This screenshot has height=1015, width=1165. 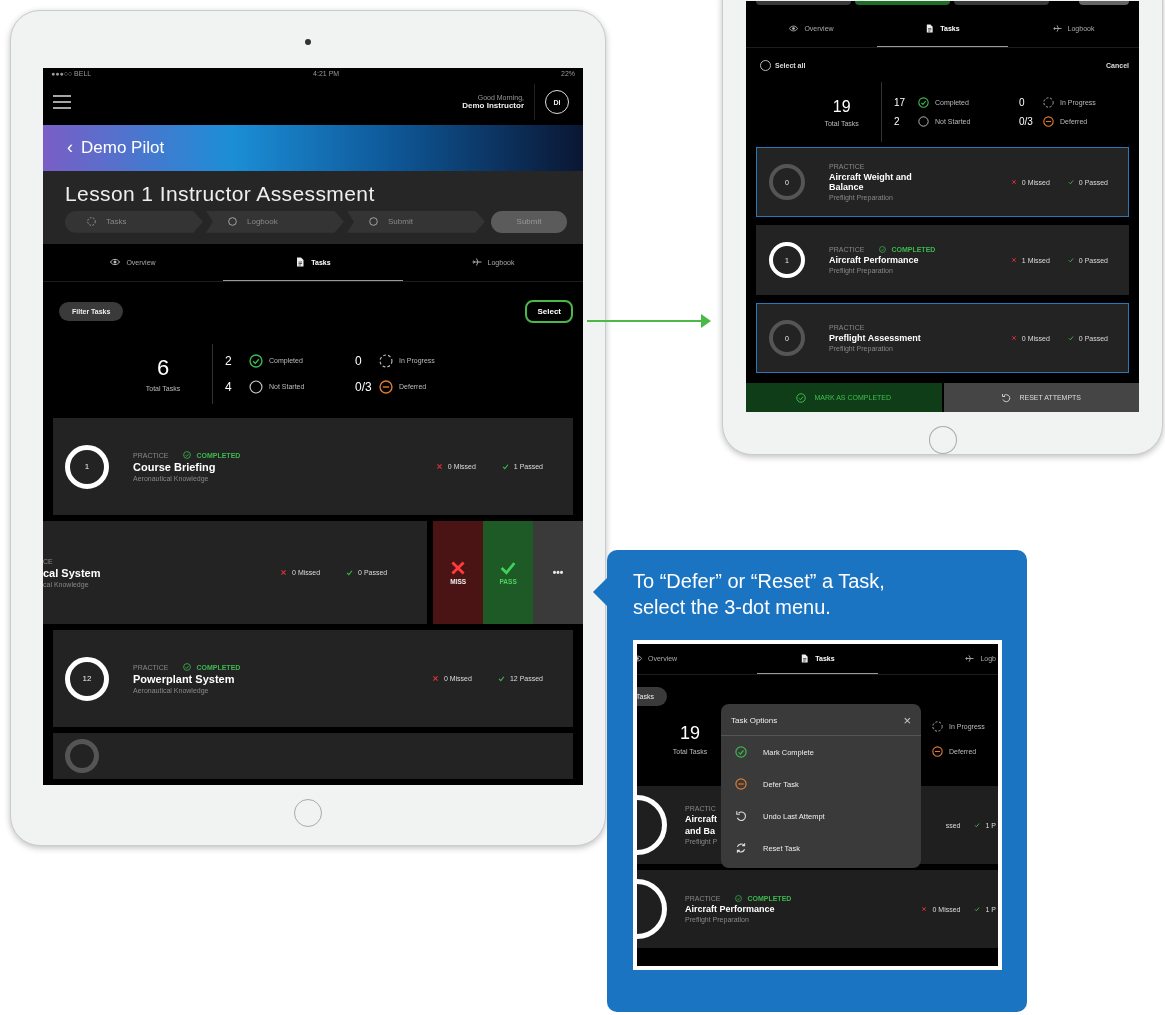 What do you see at coordinates (308, 42) in the screenshot?
I see `camera-dot` at bounding box center [308, 42].